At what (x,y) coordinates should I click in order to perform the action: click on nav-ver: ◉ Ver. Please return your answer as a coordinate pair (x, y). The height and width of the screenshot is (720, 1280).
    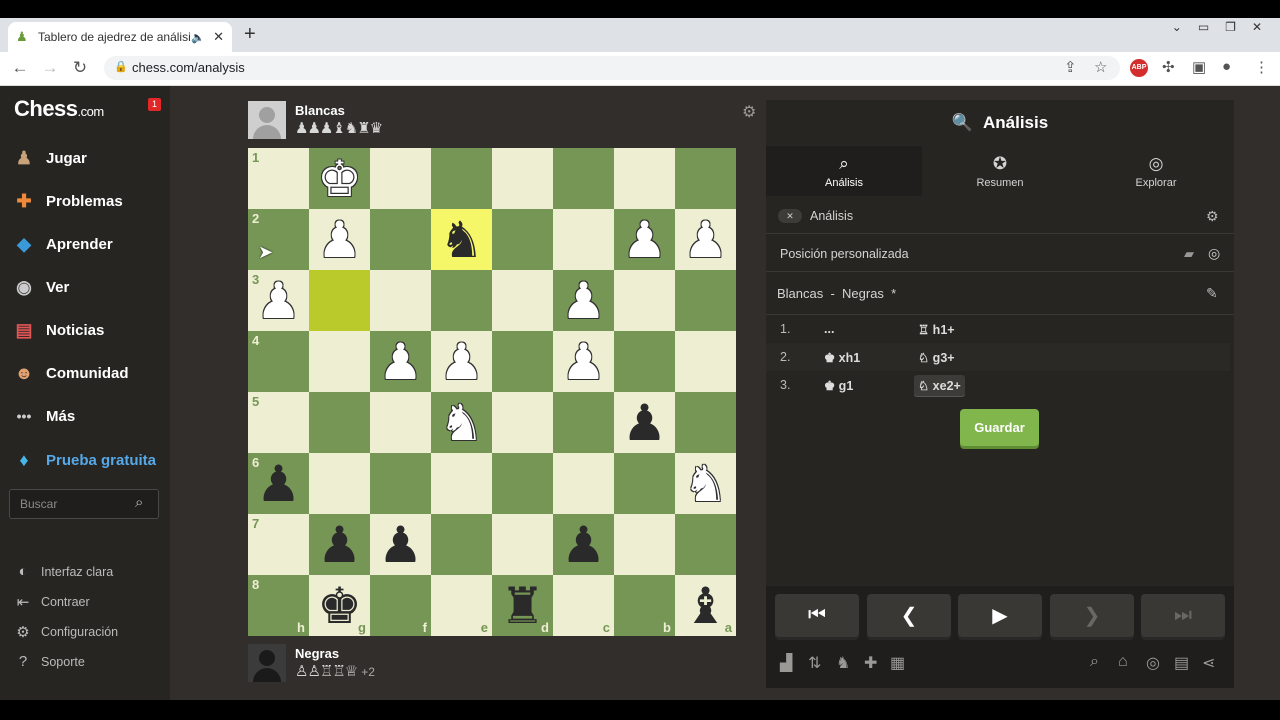
    Looking at the image, I should click on (39, 287).